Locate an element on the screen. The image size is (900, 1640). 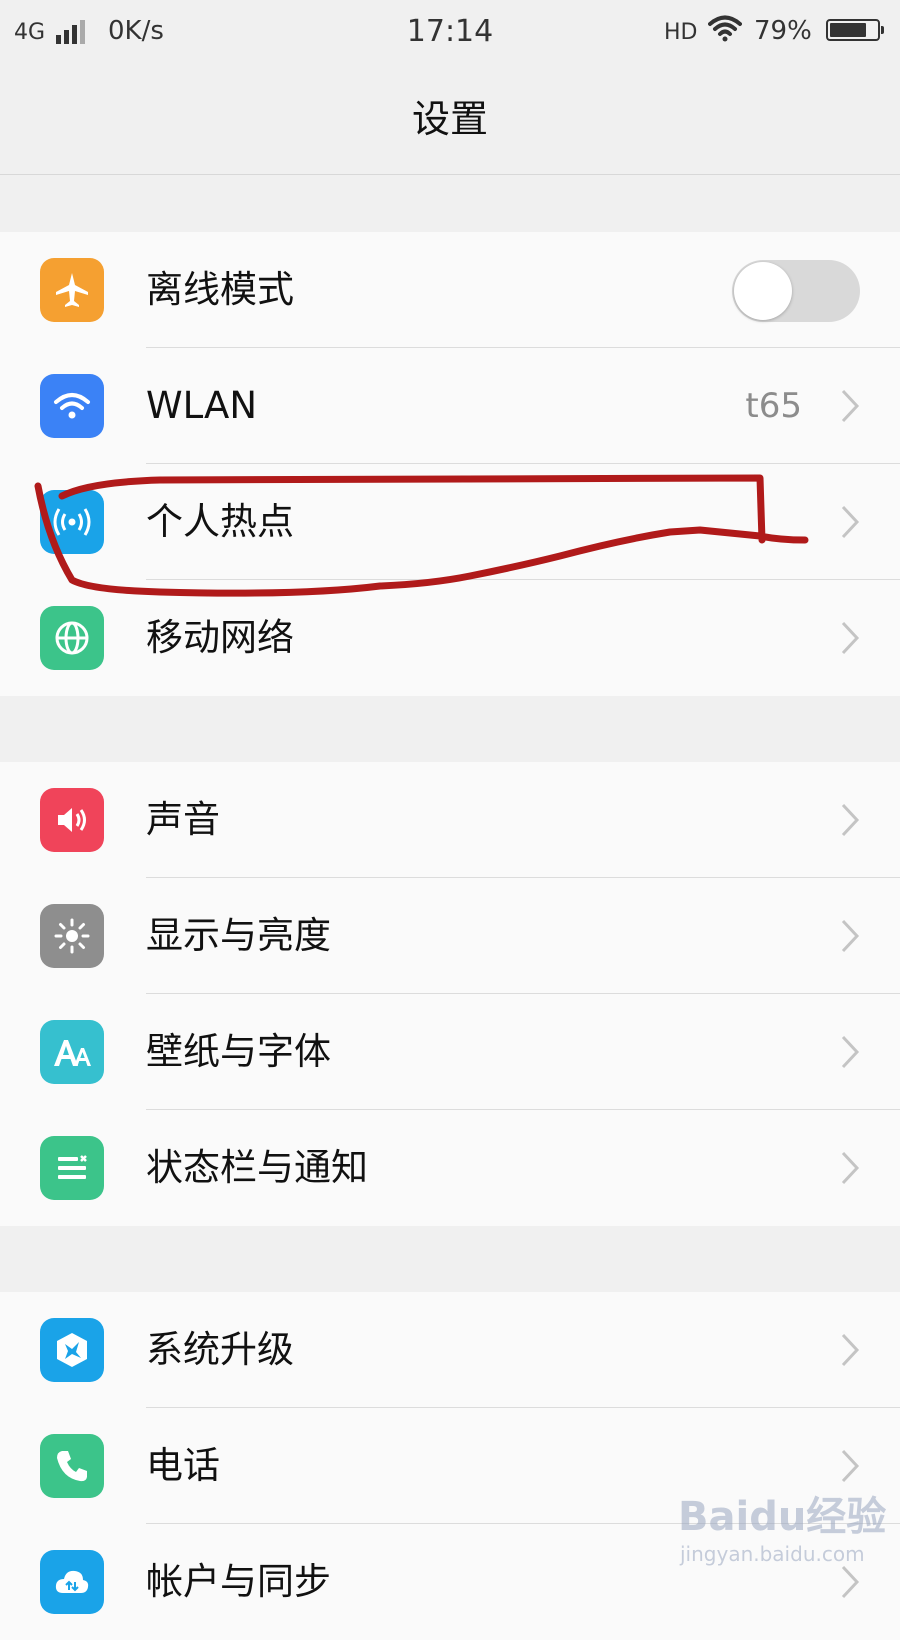
settings-item-label: 帐户与同步 is located at coordinates (238, 1581).